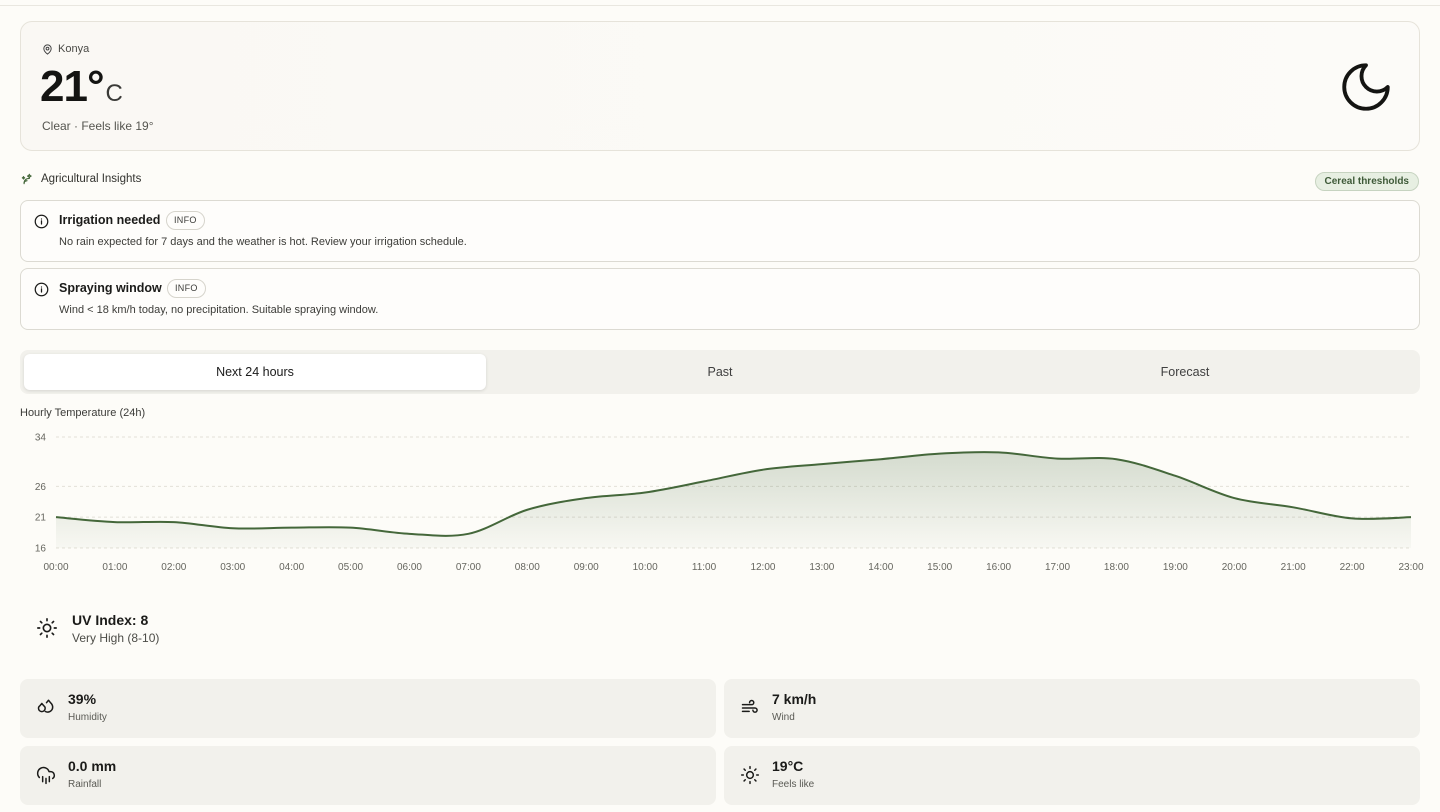 The width and height of the screenshot is (1440, 812). I want to click on humidity-value: 39%, so click(82, 699).